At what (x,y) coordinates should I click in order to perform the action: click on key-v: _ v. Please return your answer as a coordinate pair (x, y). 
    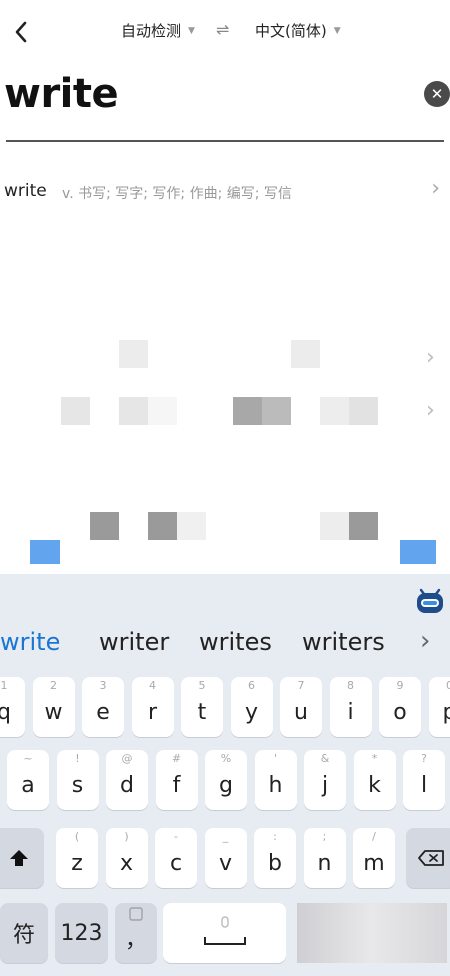
    Looking at the image, I should click on (225, 858).